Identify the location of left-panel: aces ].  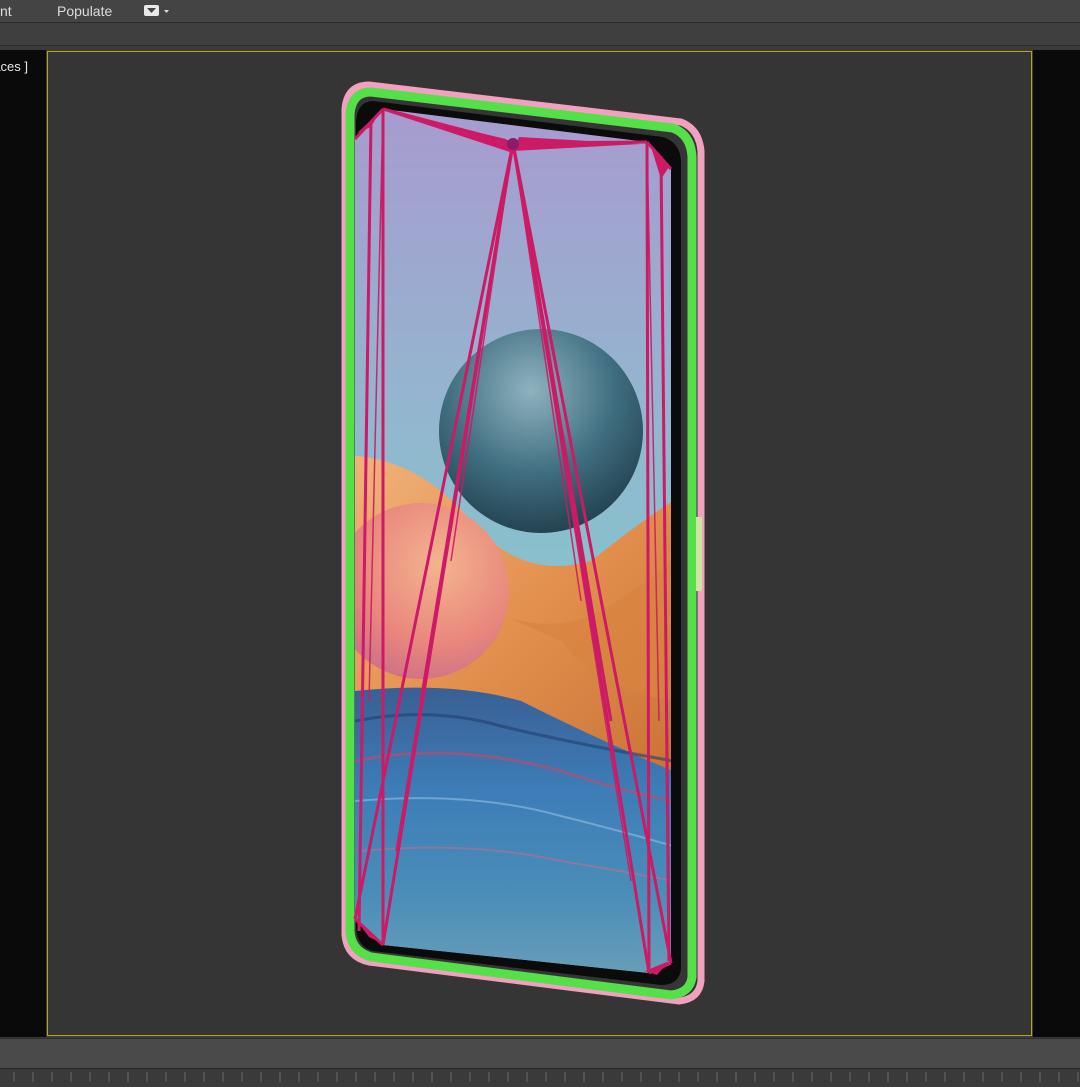
(23, 543).